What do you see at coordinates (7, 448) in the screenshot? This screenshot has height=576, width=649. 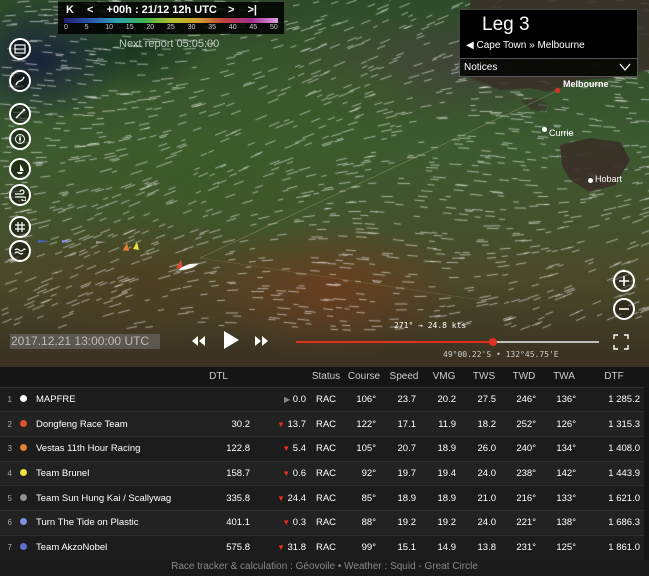 I see `rank: 3` at bounding box center [7, 448].